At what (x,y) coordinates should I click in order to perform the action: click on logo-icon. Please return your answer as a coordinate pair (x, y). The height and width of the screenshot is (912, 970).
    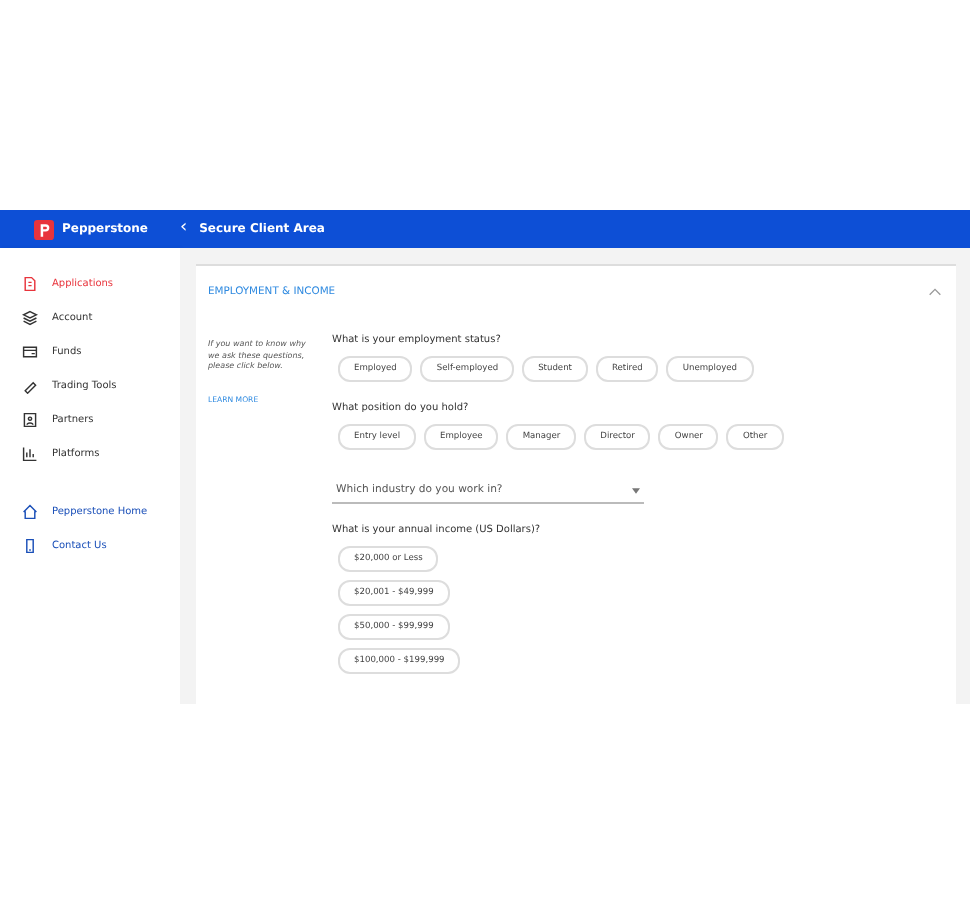
    Looking at the image, I should click on (44, 229).